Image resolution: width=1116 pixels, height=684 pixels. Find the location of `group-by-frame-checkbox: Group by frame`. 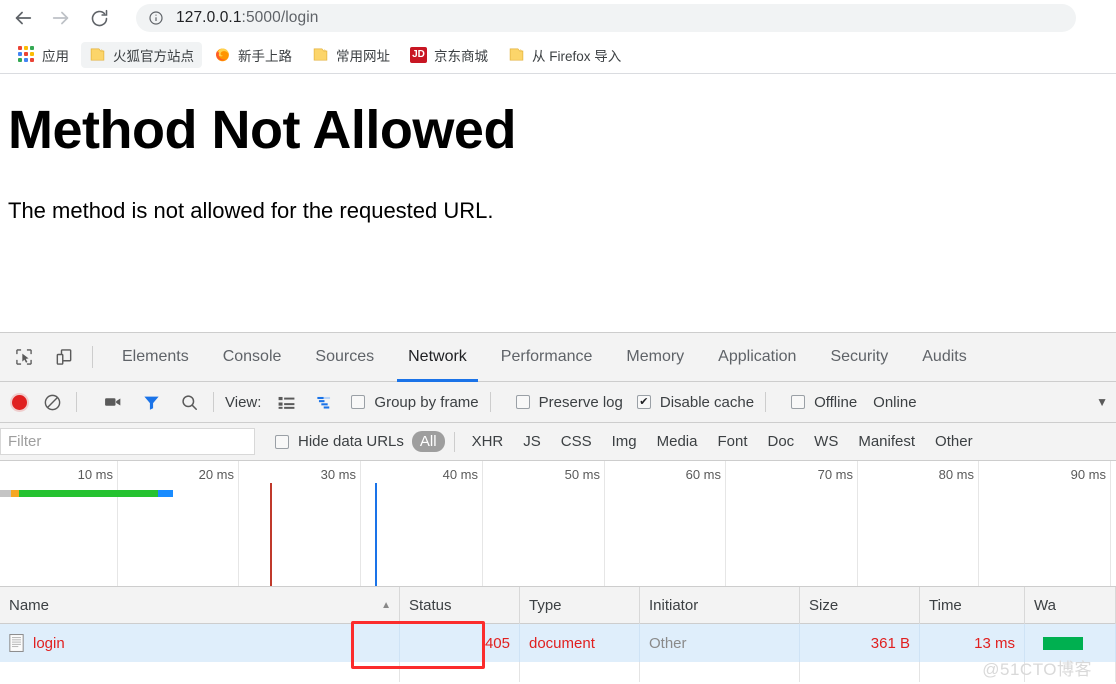

group-by-frame-checkbox: Group by frame is located at coordinates (408, 402).